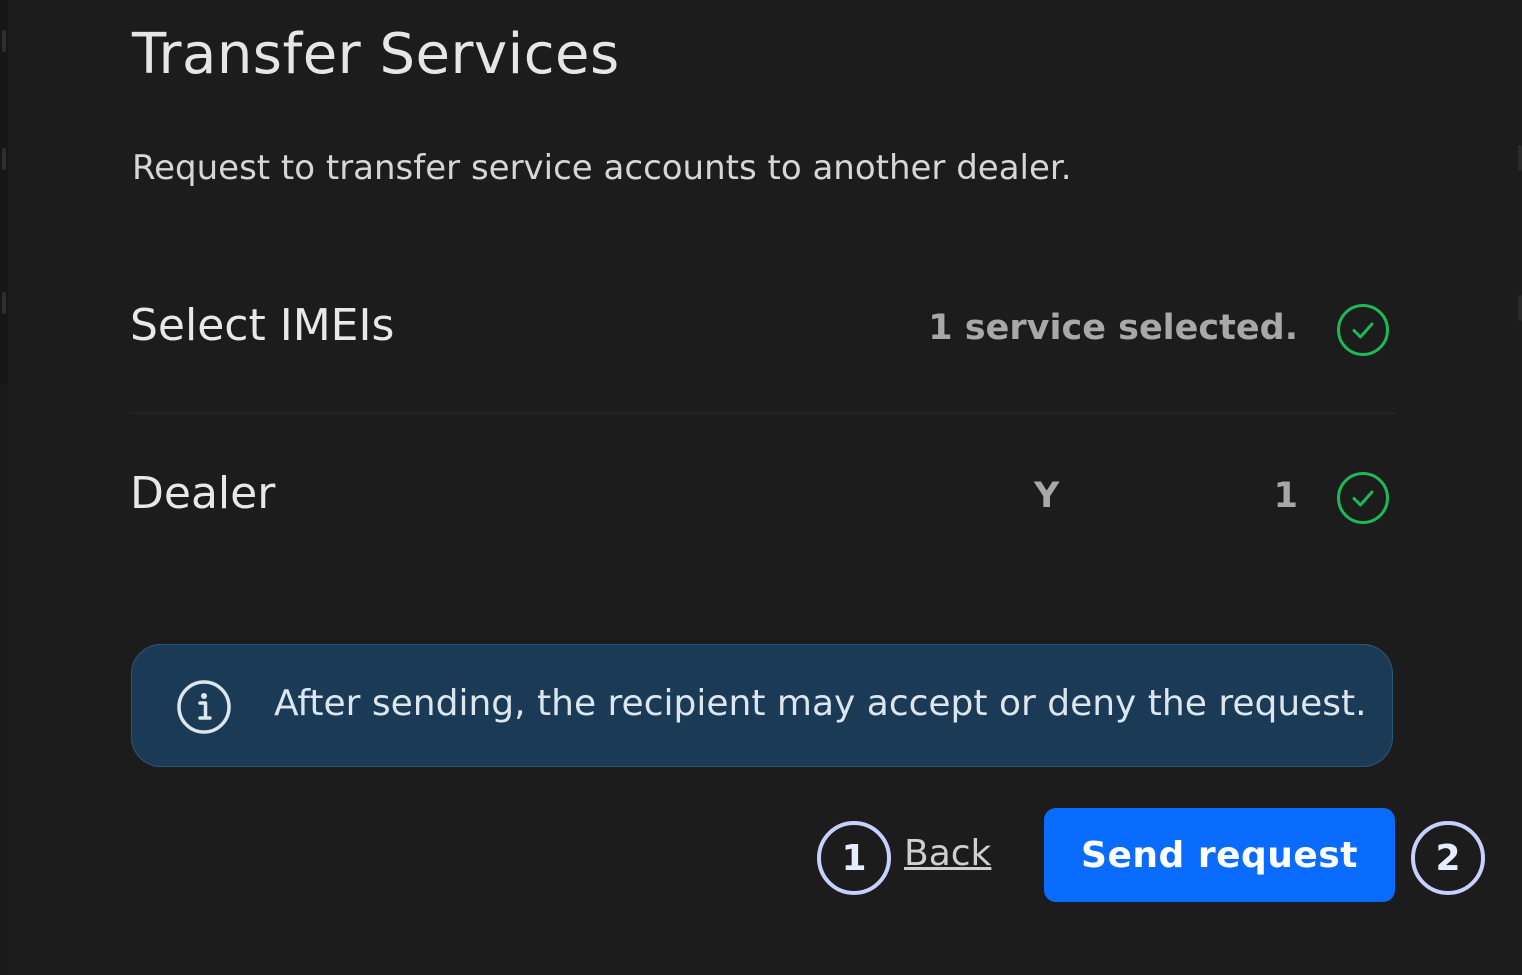 The image size is (1522, 975). Describe the element at coordinates (1113, 328) in the screenshot. I see `select-imeis-value: 1 service selected.` at that location.